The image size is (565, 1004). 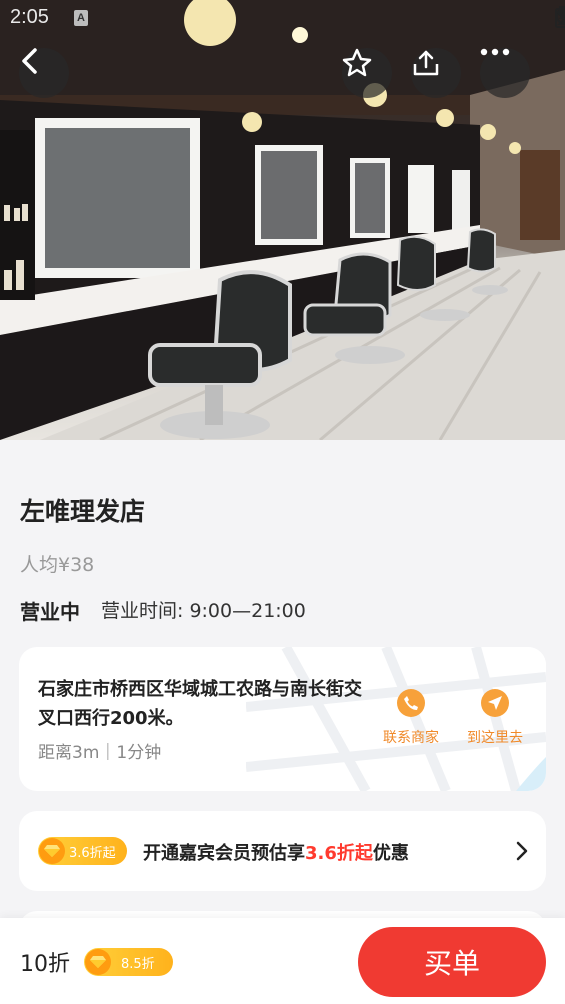 I want to click on chevron-left-icon, so click(x=29, y=61).